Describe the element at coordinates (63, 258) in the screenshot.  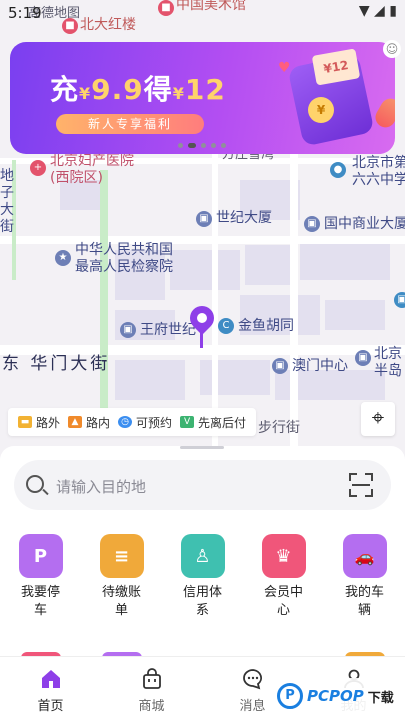
I see `government-poi-icon: ★` at that location.